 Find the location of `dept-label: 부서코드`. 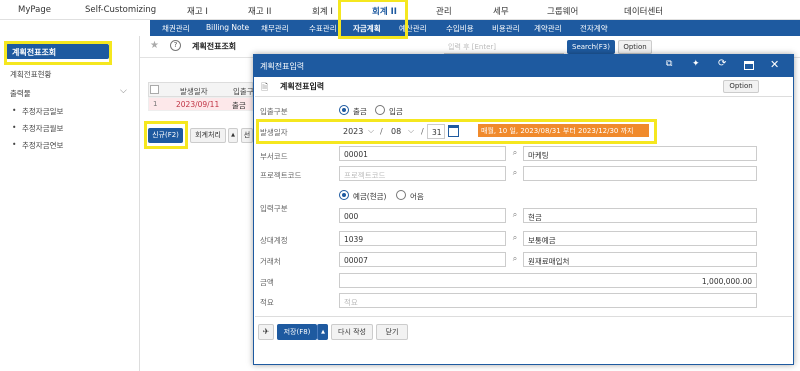

dept-label: 부서코드 is located at coordinates (274, 156).